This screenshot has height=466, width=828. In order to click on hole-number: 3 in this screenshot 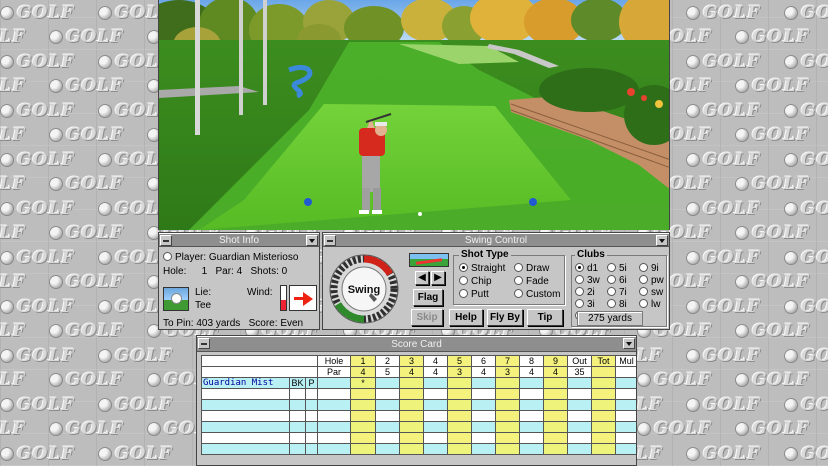, I will do `click(411, 361)`.